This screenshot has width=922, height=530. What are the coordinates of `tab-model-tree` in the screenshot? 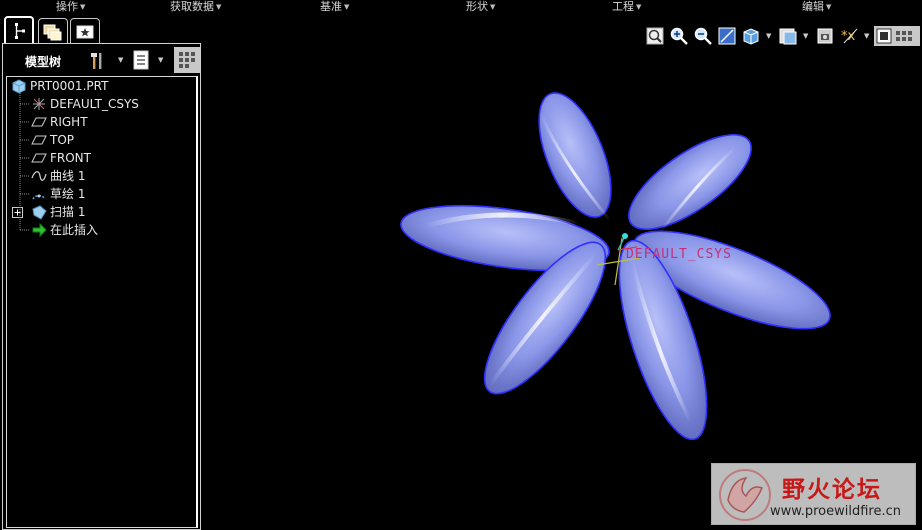 It's located at (19, 30).